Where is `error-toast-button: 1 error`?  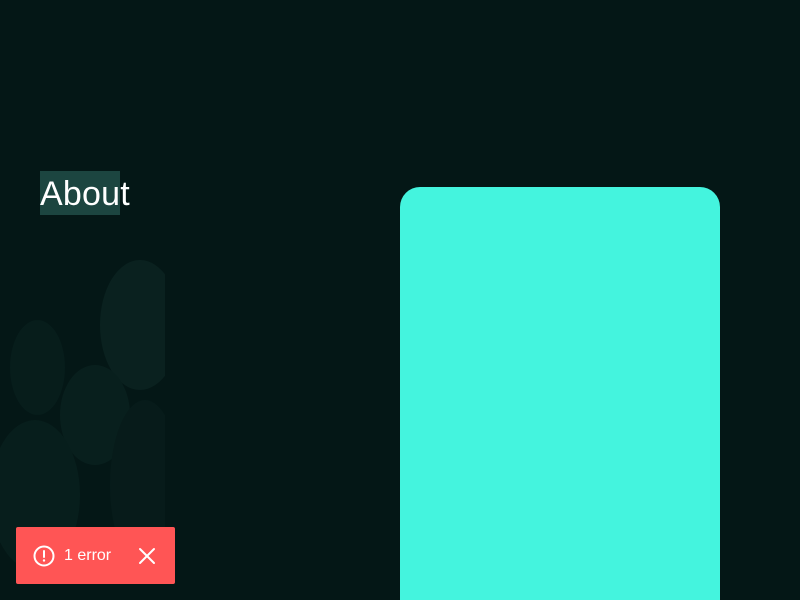 error-toast-button: 1 error is located at coordinates (95, 555).